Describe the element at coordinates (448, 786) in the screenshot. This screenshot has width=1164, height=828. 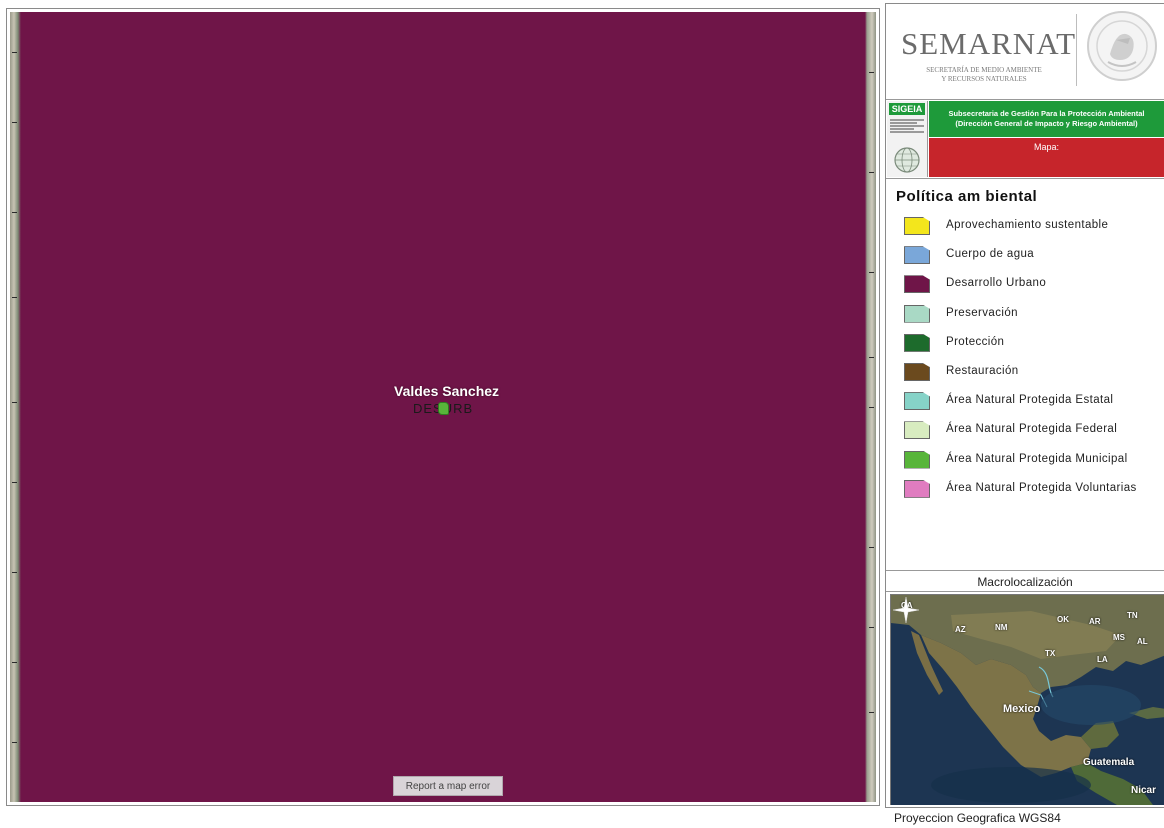
I see `report-map-error-button: Report a map error` at that location.